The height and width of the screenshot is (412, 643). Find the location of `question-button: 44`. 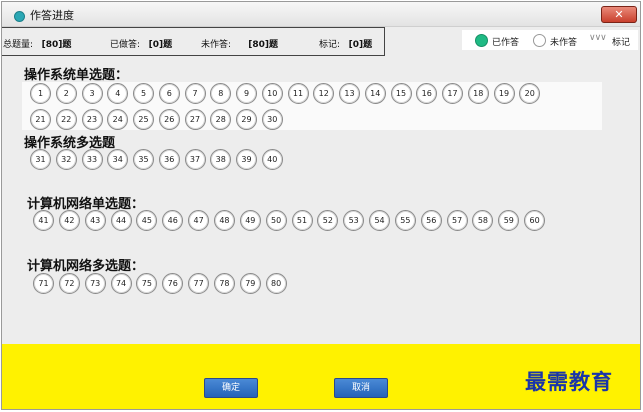

question-button: 44 is located at coordinates (121, 220).